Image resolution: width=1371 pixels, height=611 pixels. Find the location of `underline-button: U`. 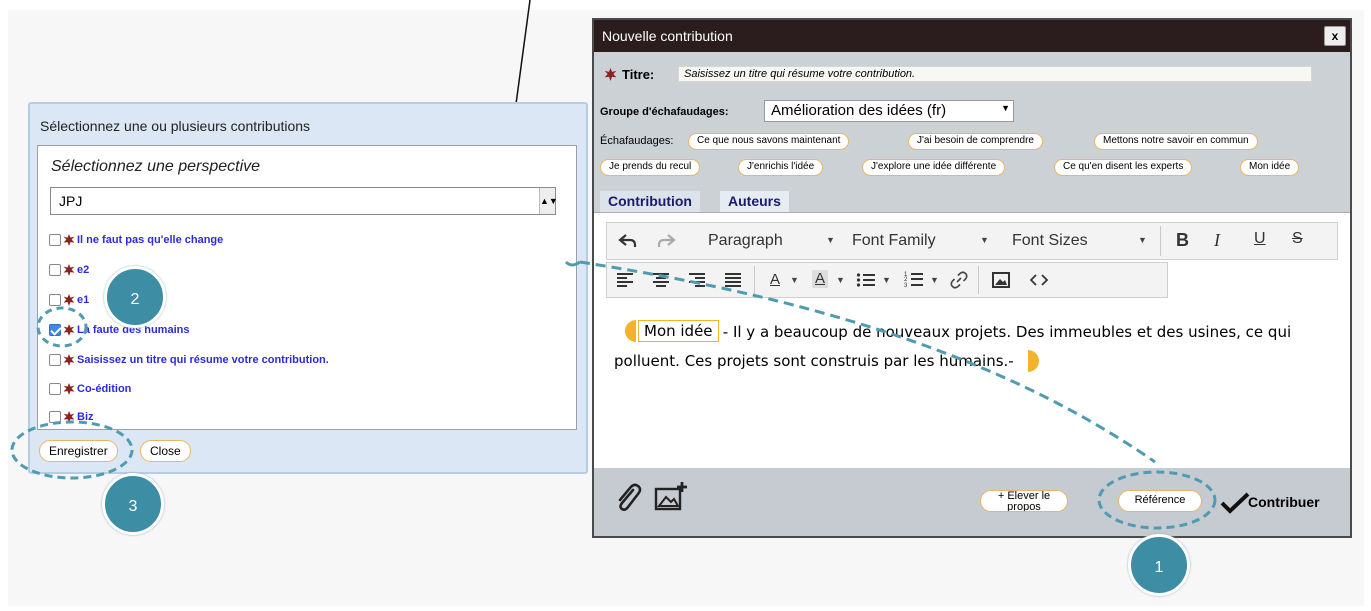

underline-button: U is located at coordinates (1260, 239).